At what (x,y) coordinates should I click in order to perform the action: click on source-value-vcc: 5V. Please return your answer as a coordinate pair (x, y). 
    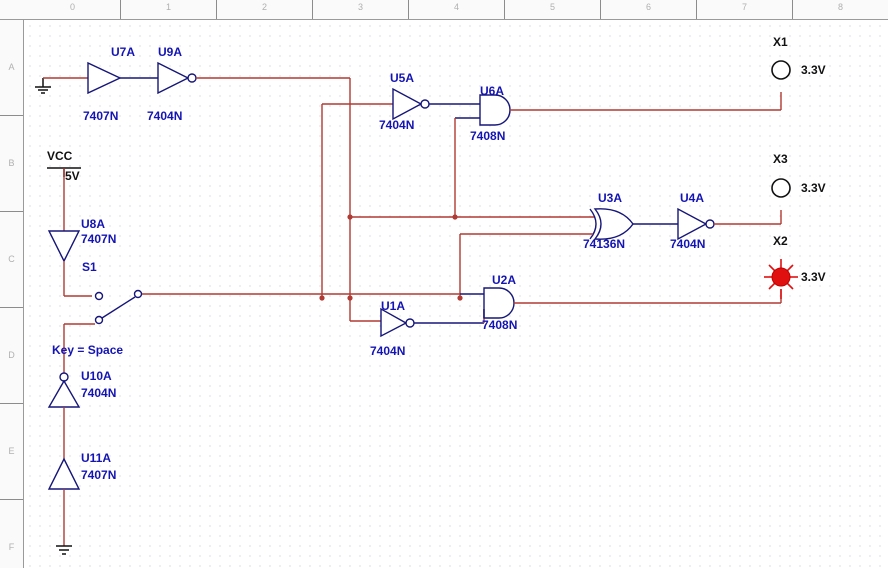
    Looking at the image, I should click on (72, 176).